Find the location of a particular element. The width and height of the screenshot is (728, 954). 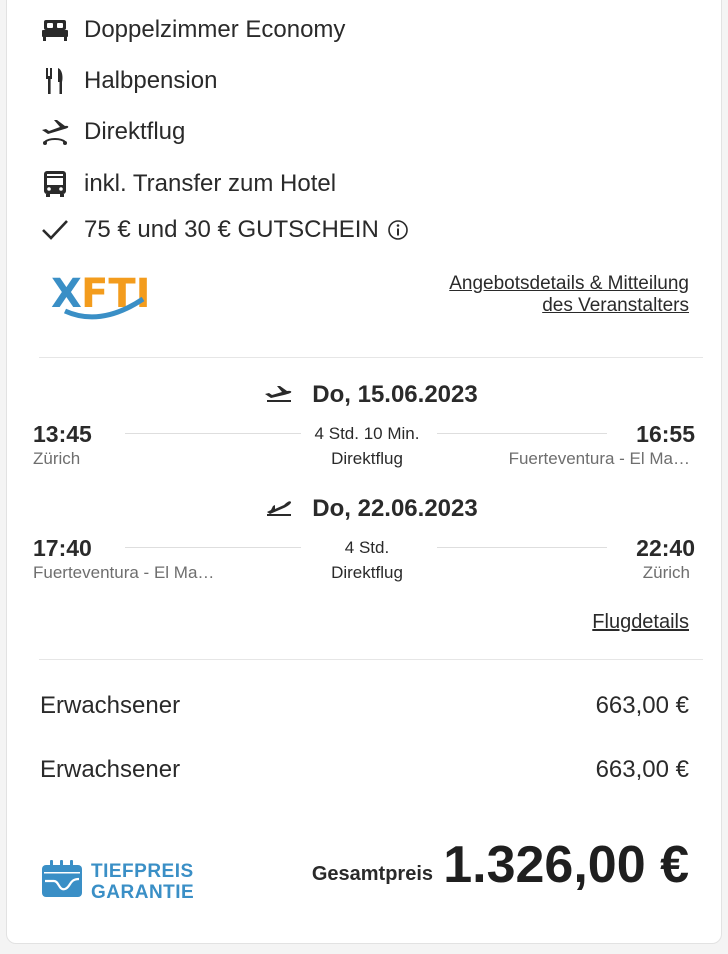

feature-board: Halbpension is located at coordinates (128, 81).